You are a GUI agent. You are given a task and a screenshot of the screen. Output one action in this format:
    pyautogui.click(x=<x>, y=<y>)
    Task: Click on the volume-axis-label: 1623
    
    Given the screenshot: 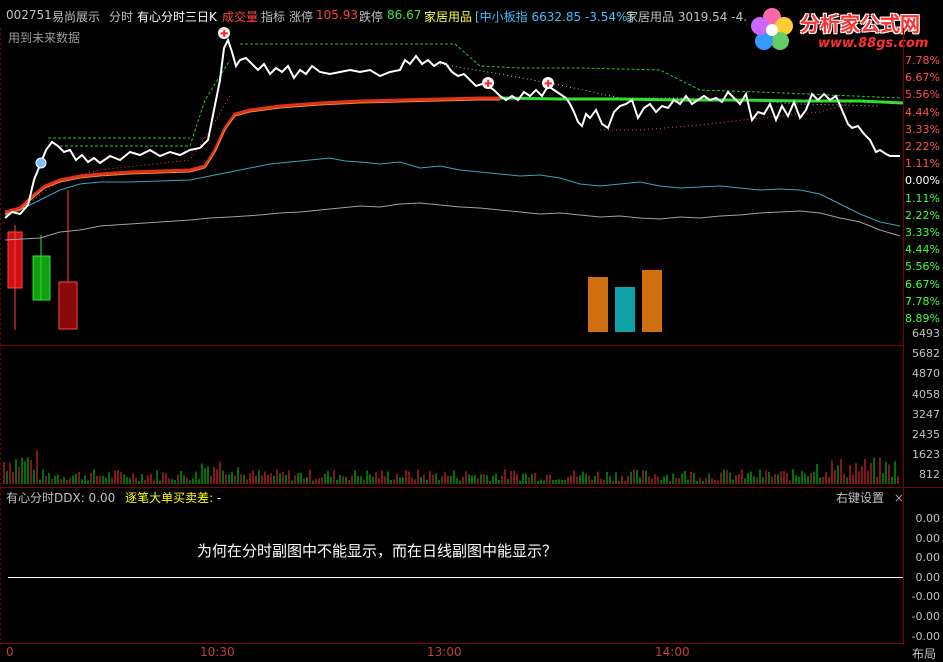 What is the action you would take?
    pyautogui.click(x=926, y=455)
    